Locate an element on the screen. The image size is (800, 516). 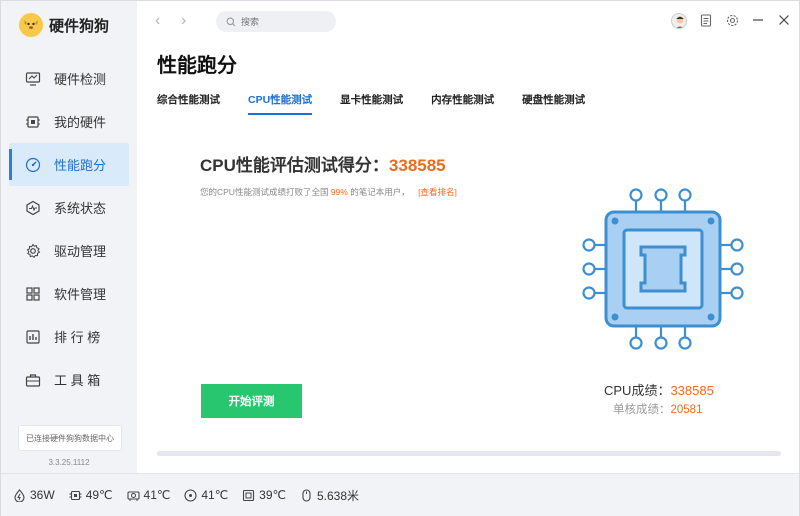
sidebar-item-driver: 驱动管理 is located at coordinates (69, 250).